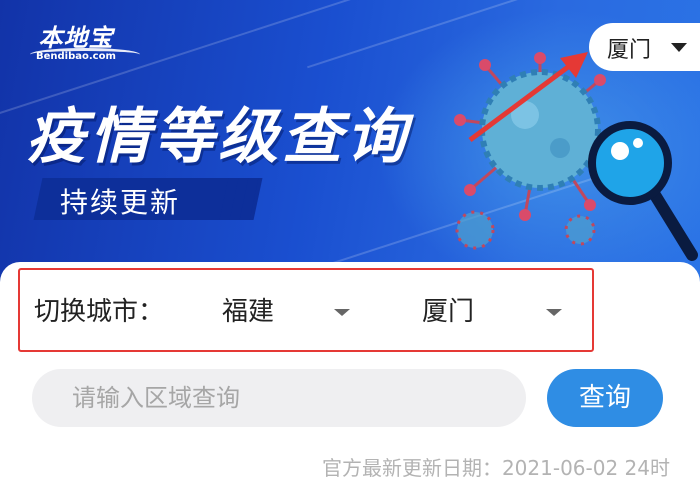 The image size is (700, 500). Describe the element at coordinates (679, 47) in the screenshot. I see `caret-down-icon` at that location.